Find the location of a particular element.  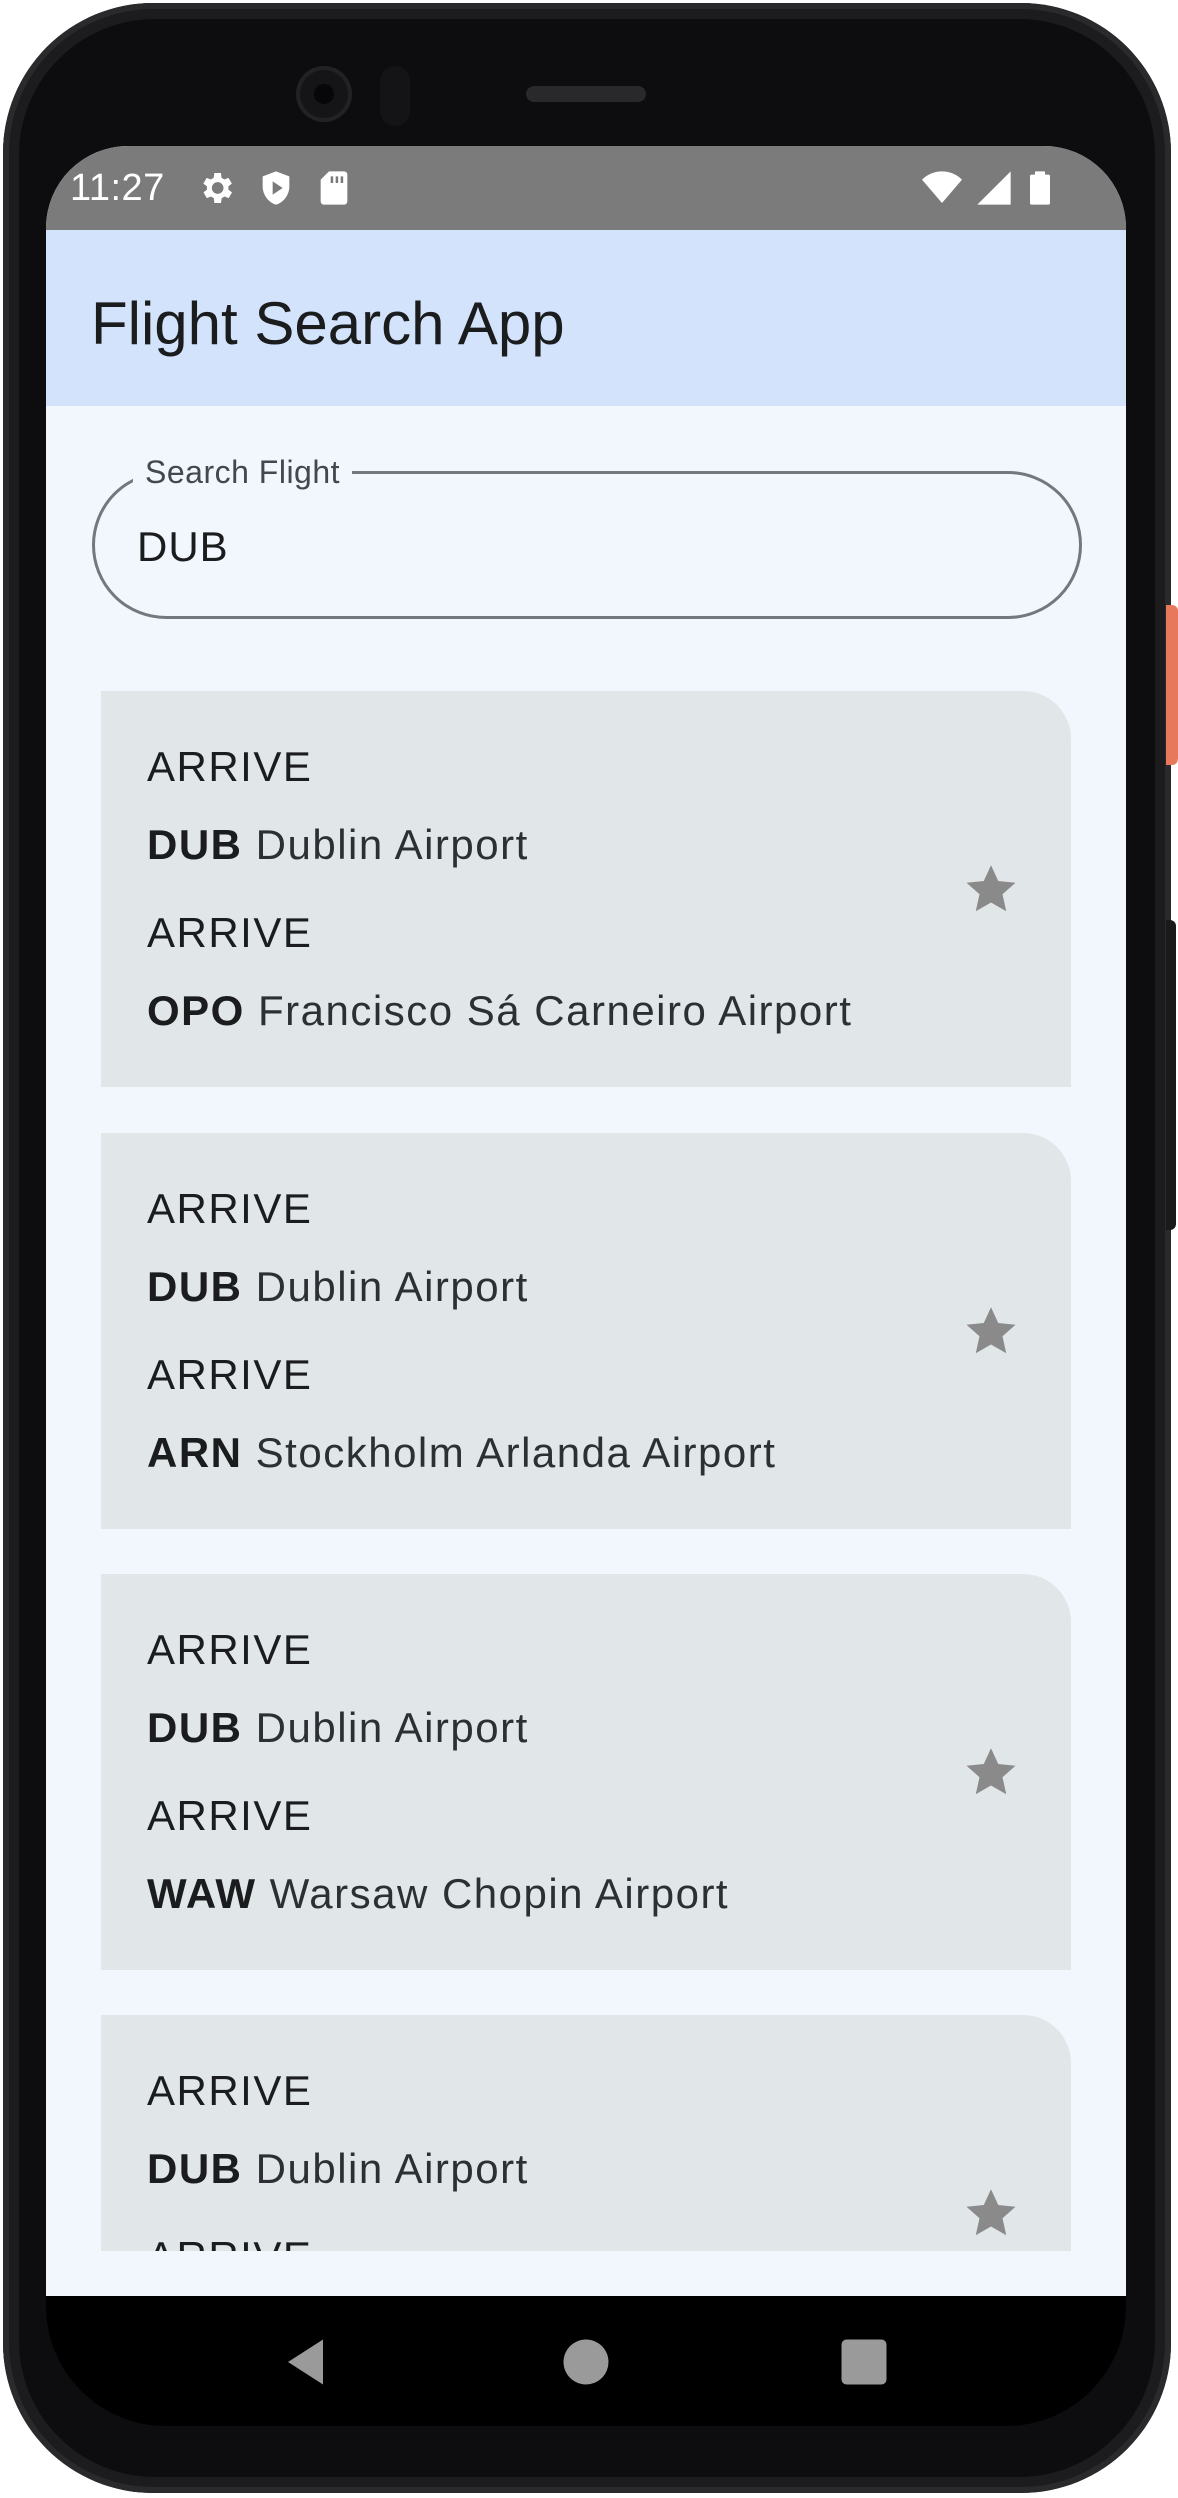

arrival-code: ARN is located at coordinates (195, 1452).